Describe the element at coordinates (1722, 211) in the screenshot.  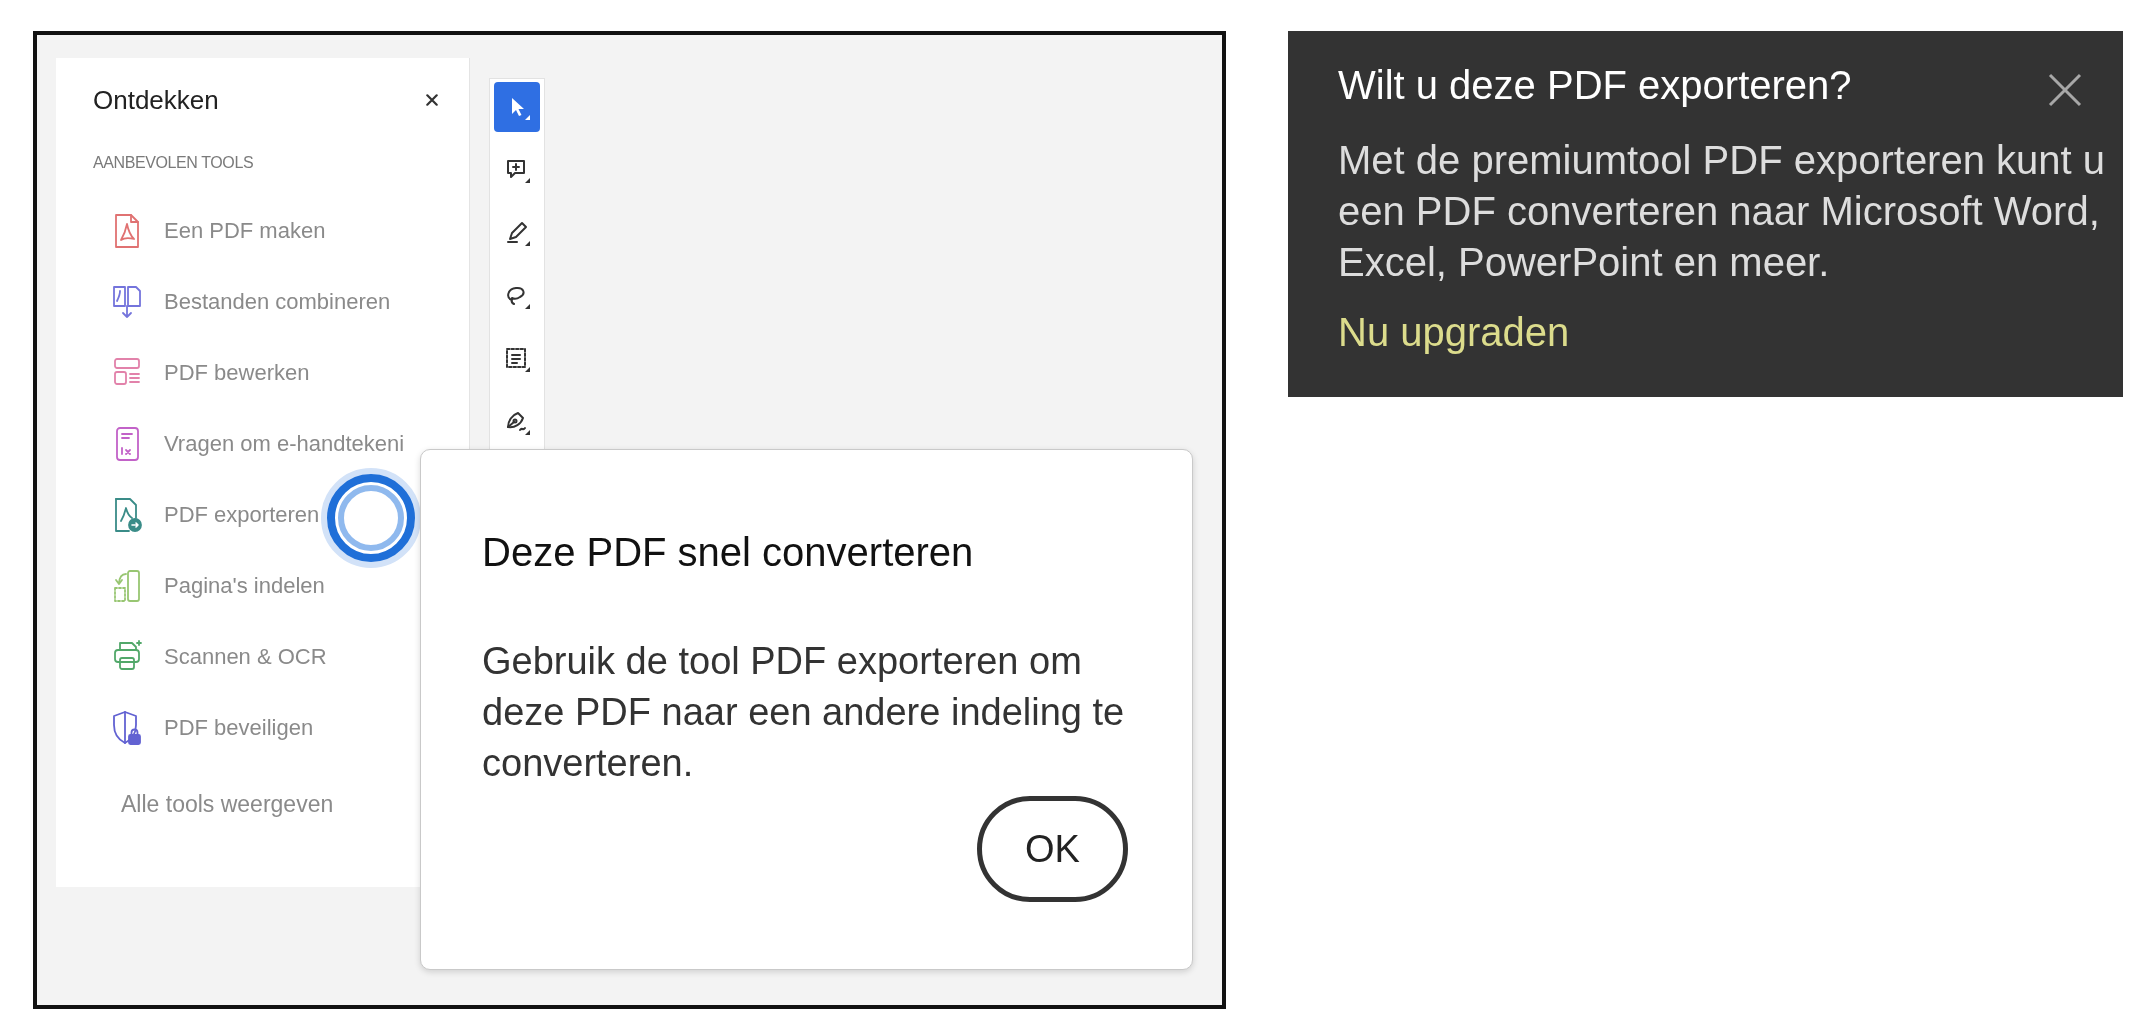
I see `callout-message: Met de premiumtool PDF exporteren kunt u een PDF converteren naar Microsoft Word, Excel, PowerPoint en meer.` at that location.